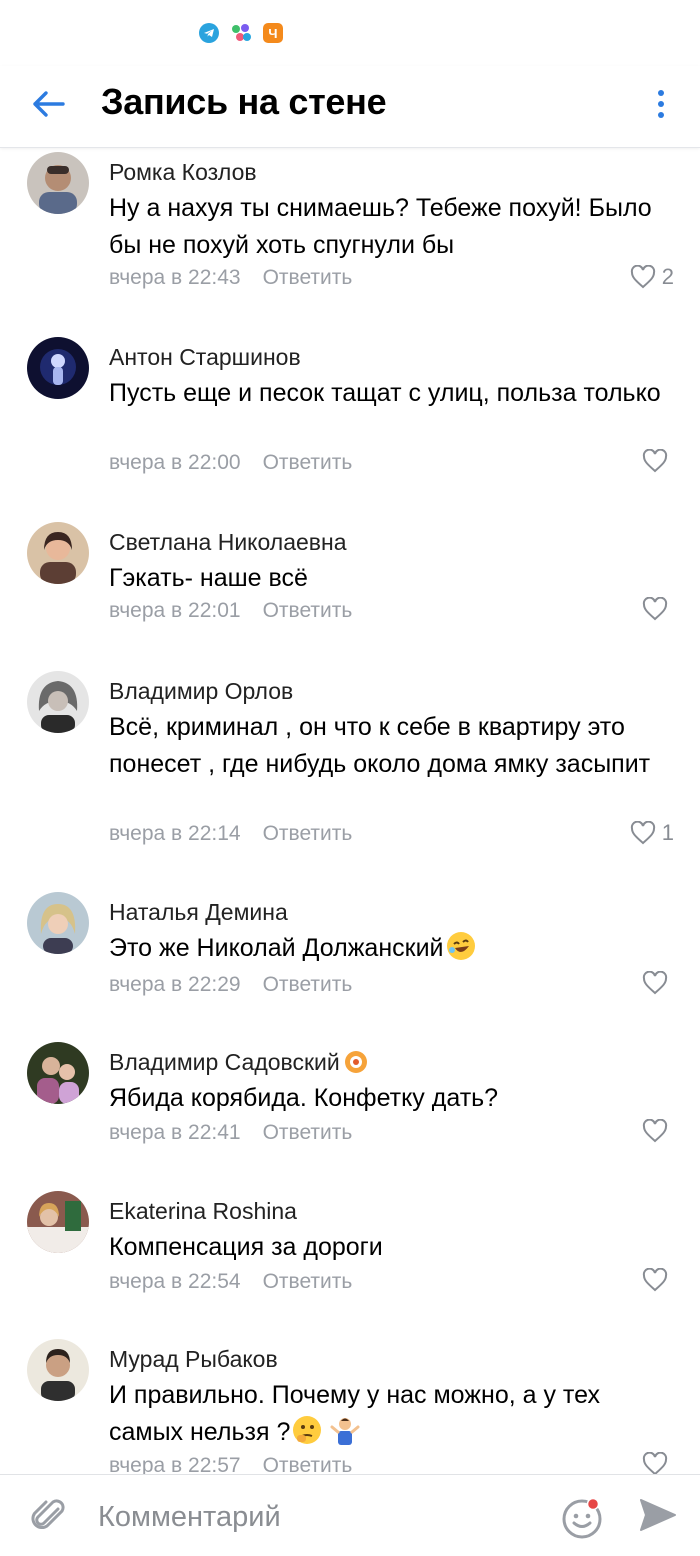  I want to click on comment-meta: вчера в 22:14 Ответить, so click(230, 834).